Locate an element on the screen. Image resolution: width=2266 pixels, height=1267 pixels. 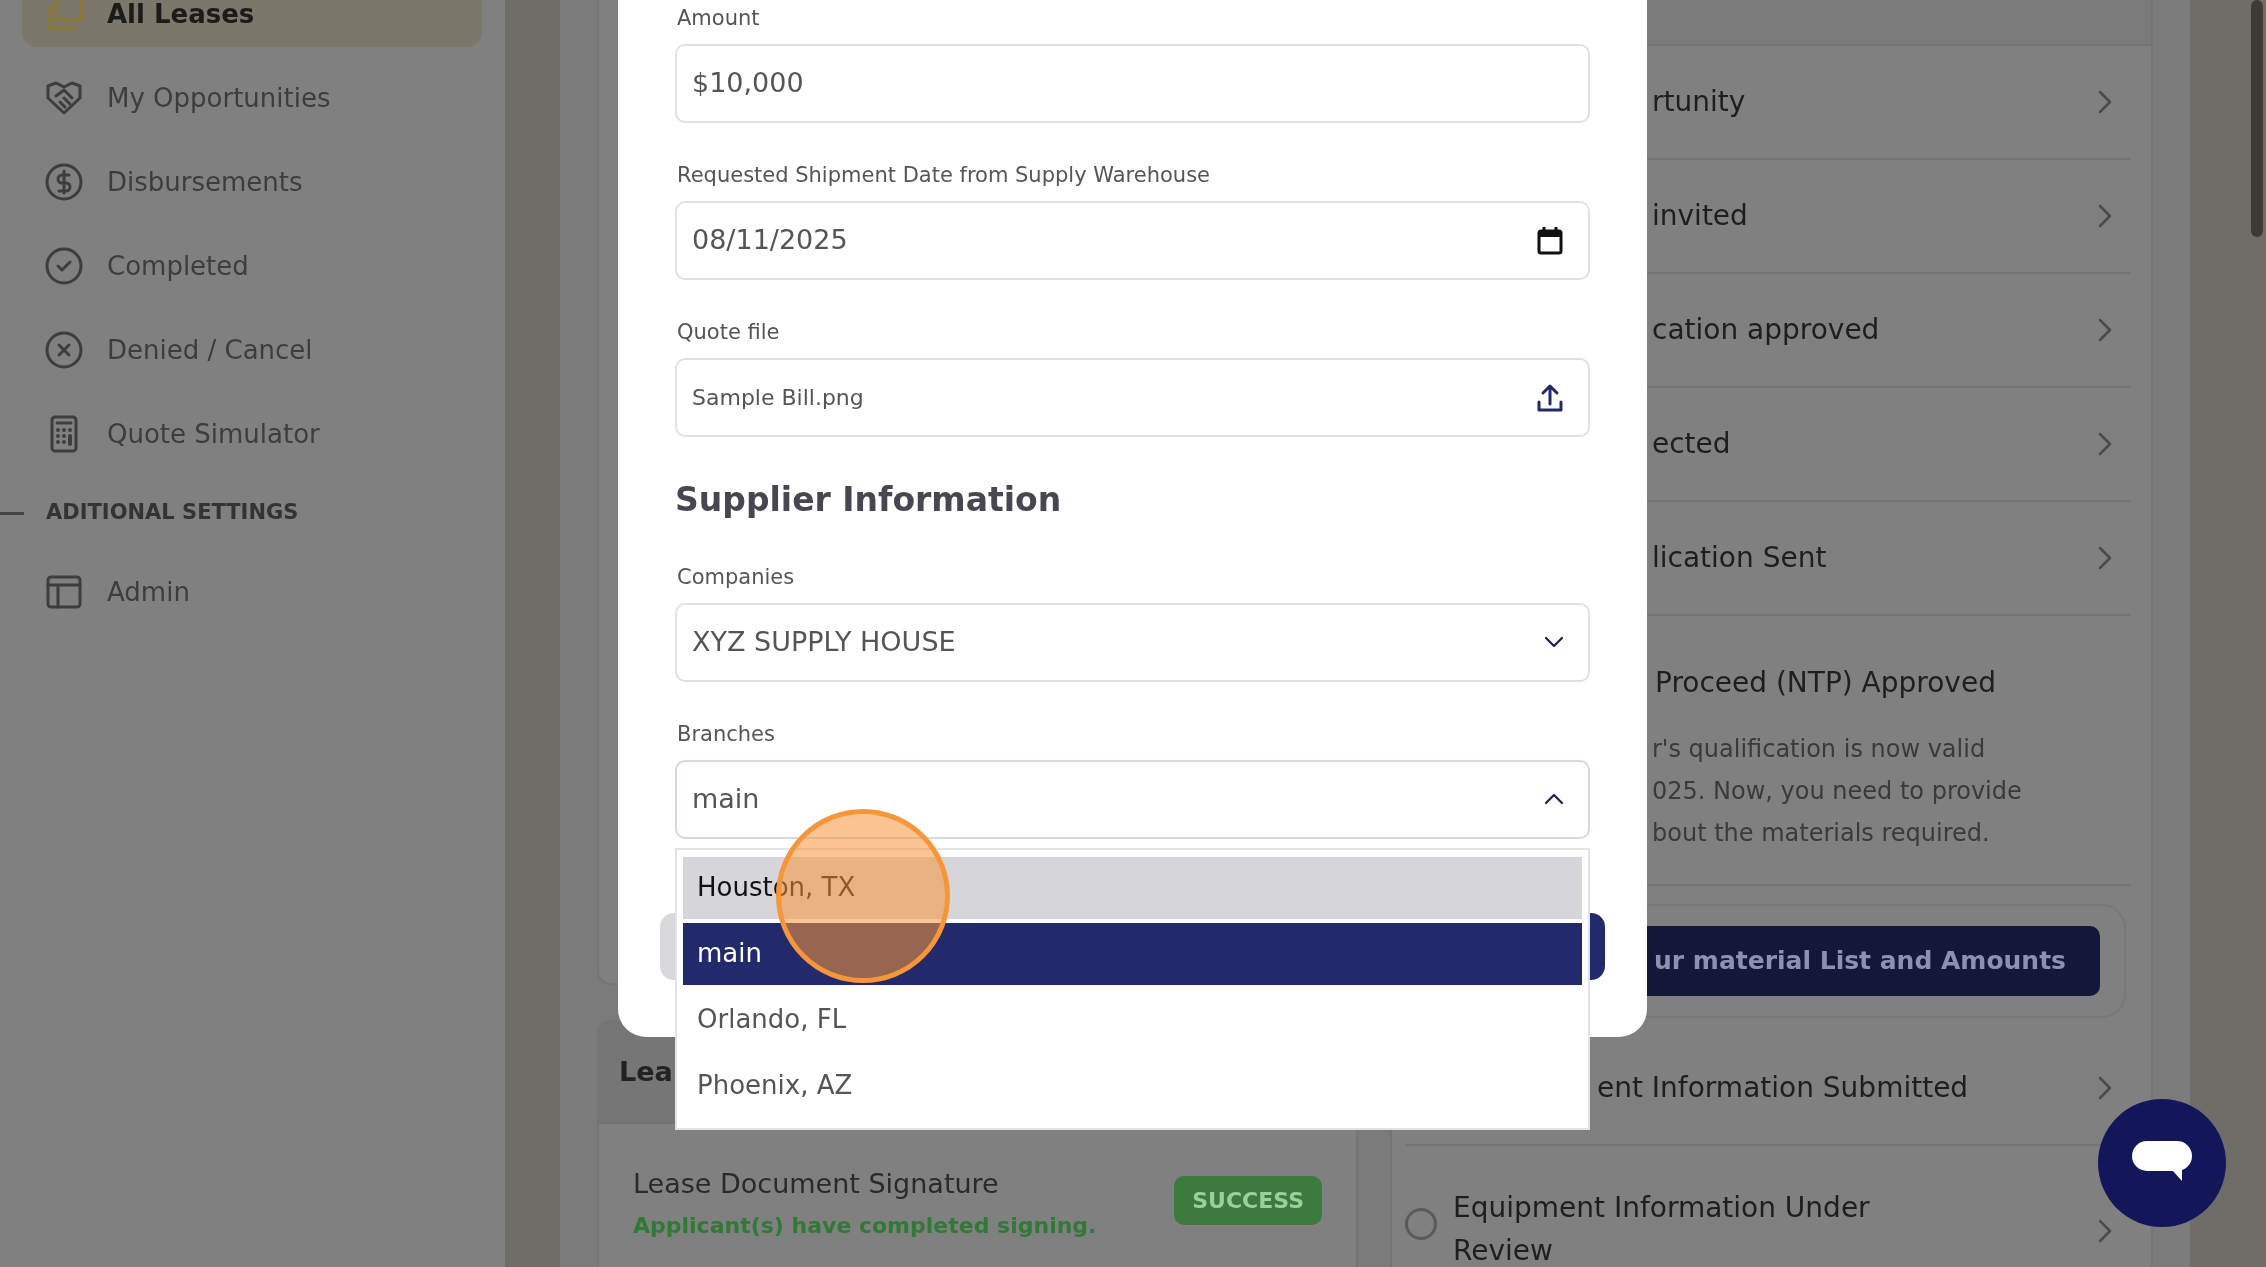
section-title: Supplier Information is located at coordinates (869, 500).